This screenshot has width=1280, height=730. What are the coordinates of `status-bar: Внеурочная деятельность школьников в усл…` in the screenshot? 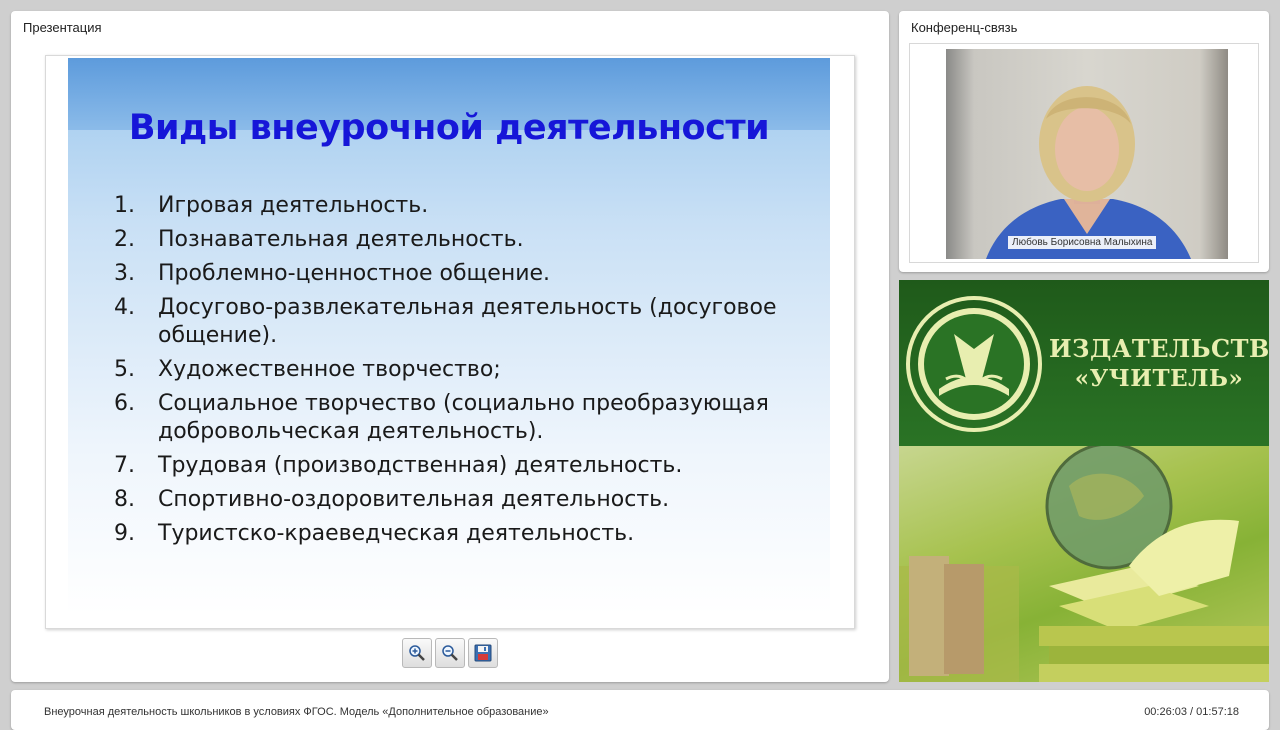 It's located at (640, 710).